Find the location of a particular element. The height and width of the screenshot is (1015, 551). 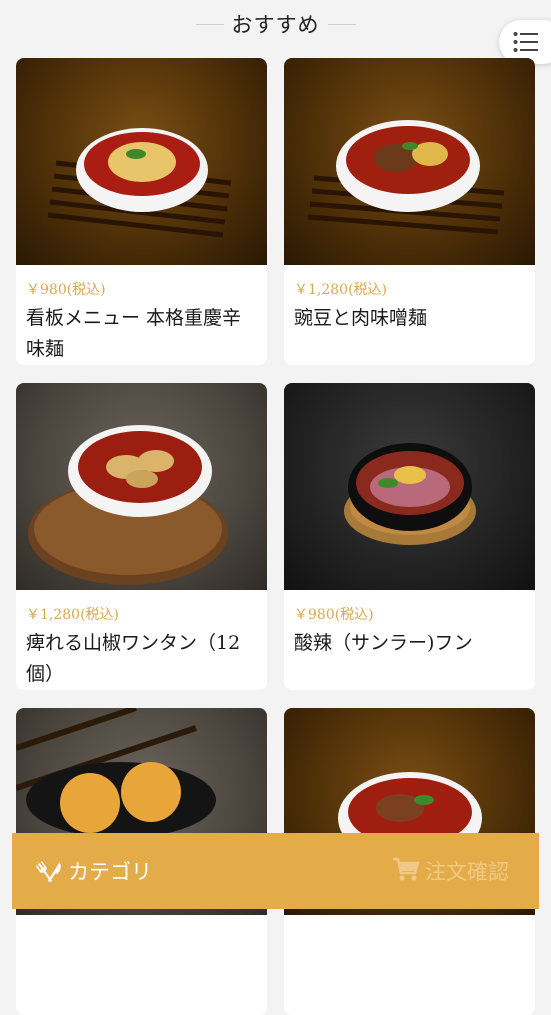

menu-item-card: ￥980(税込) 酸辣（サンラー)フン is located at coordinates (409, 536).